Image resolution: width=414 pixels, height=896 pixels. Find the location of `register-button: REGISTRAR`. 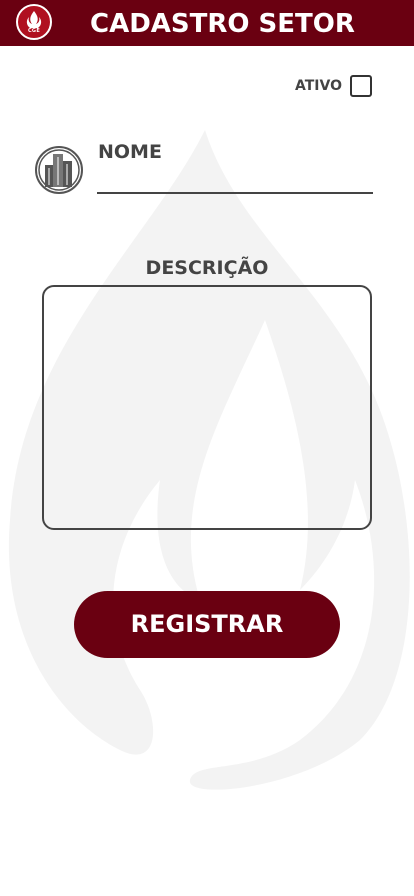

register-button: REGISTRAR is located at coordinates (207, 624).